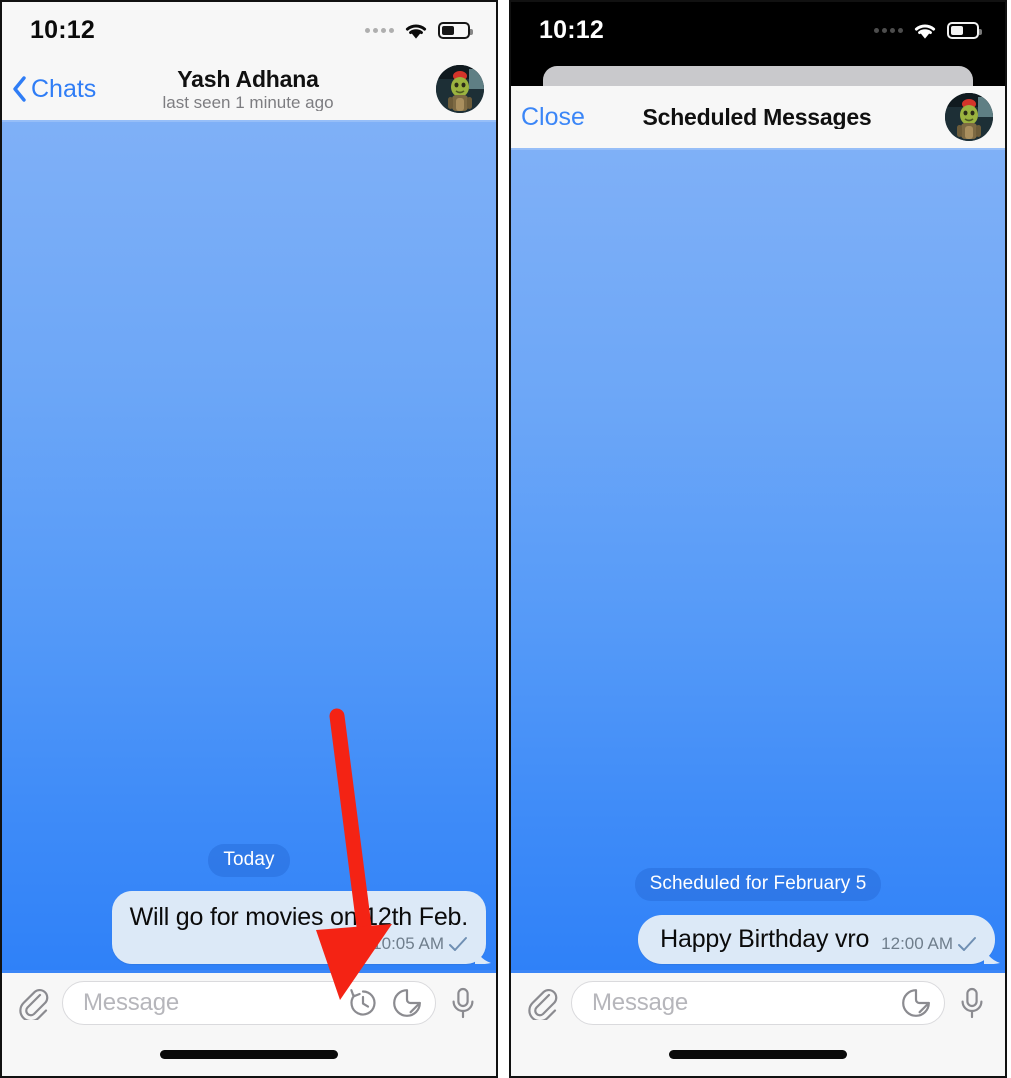 Image resolution: width=1011 pixels, height=1078 pixels. I want to click on message-bubble-outgoing: Will go for movies on 12th Feb. 10:05 AM, so click(298, 927).